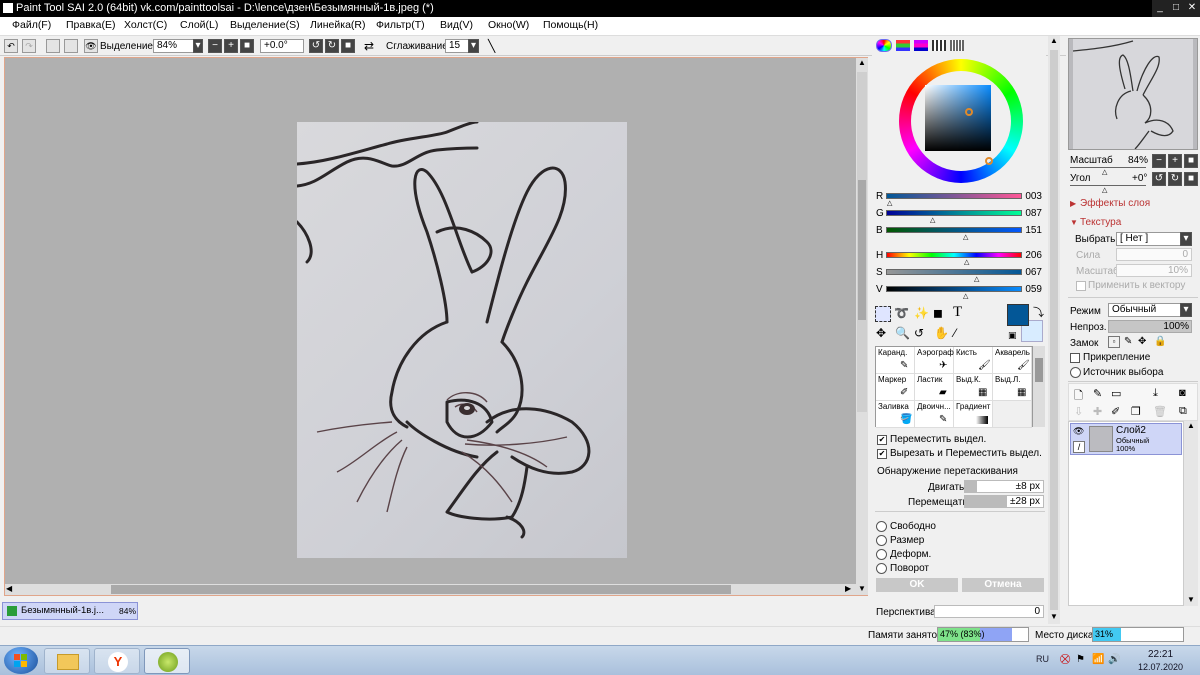 The width and height of the screenshot is (1200, 675). Describe the element at coordinates (1100, 222) in the screenshot. I see `texture-header: Текстура` at that location.